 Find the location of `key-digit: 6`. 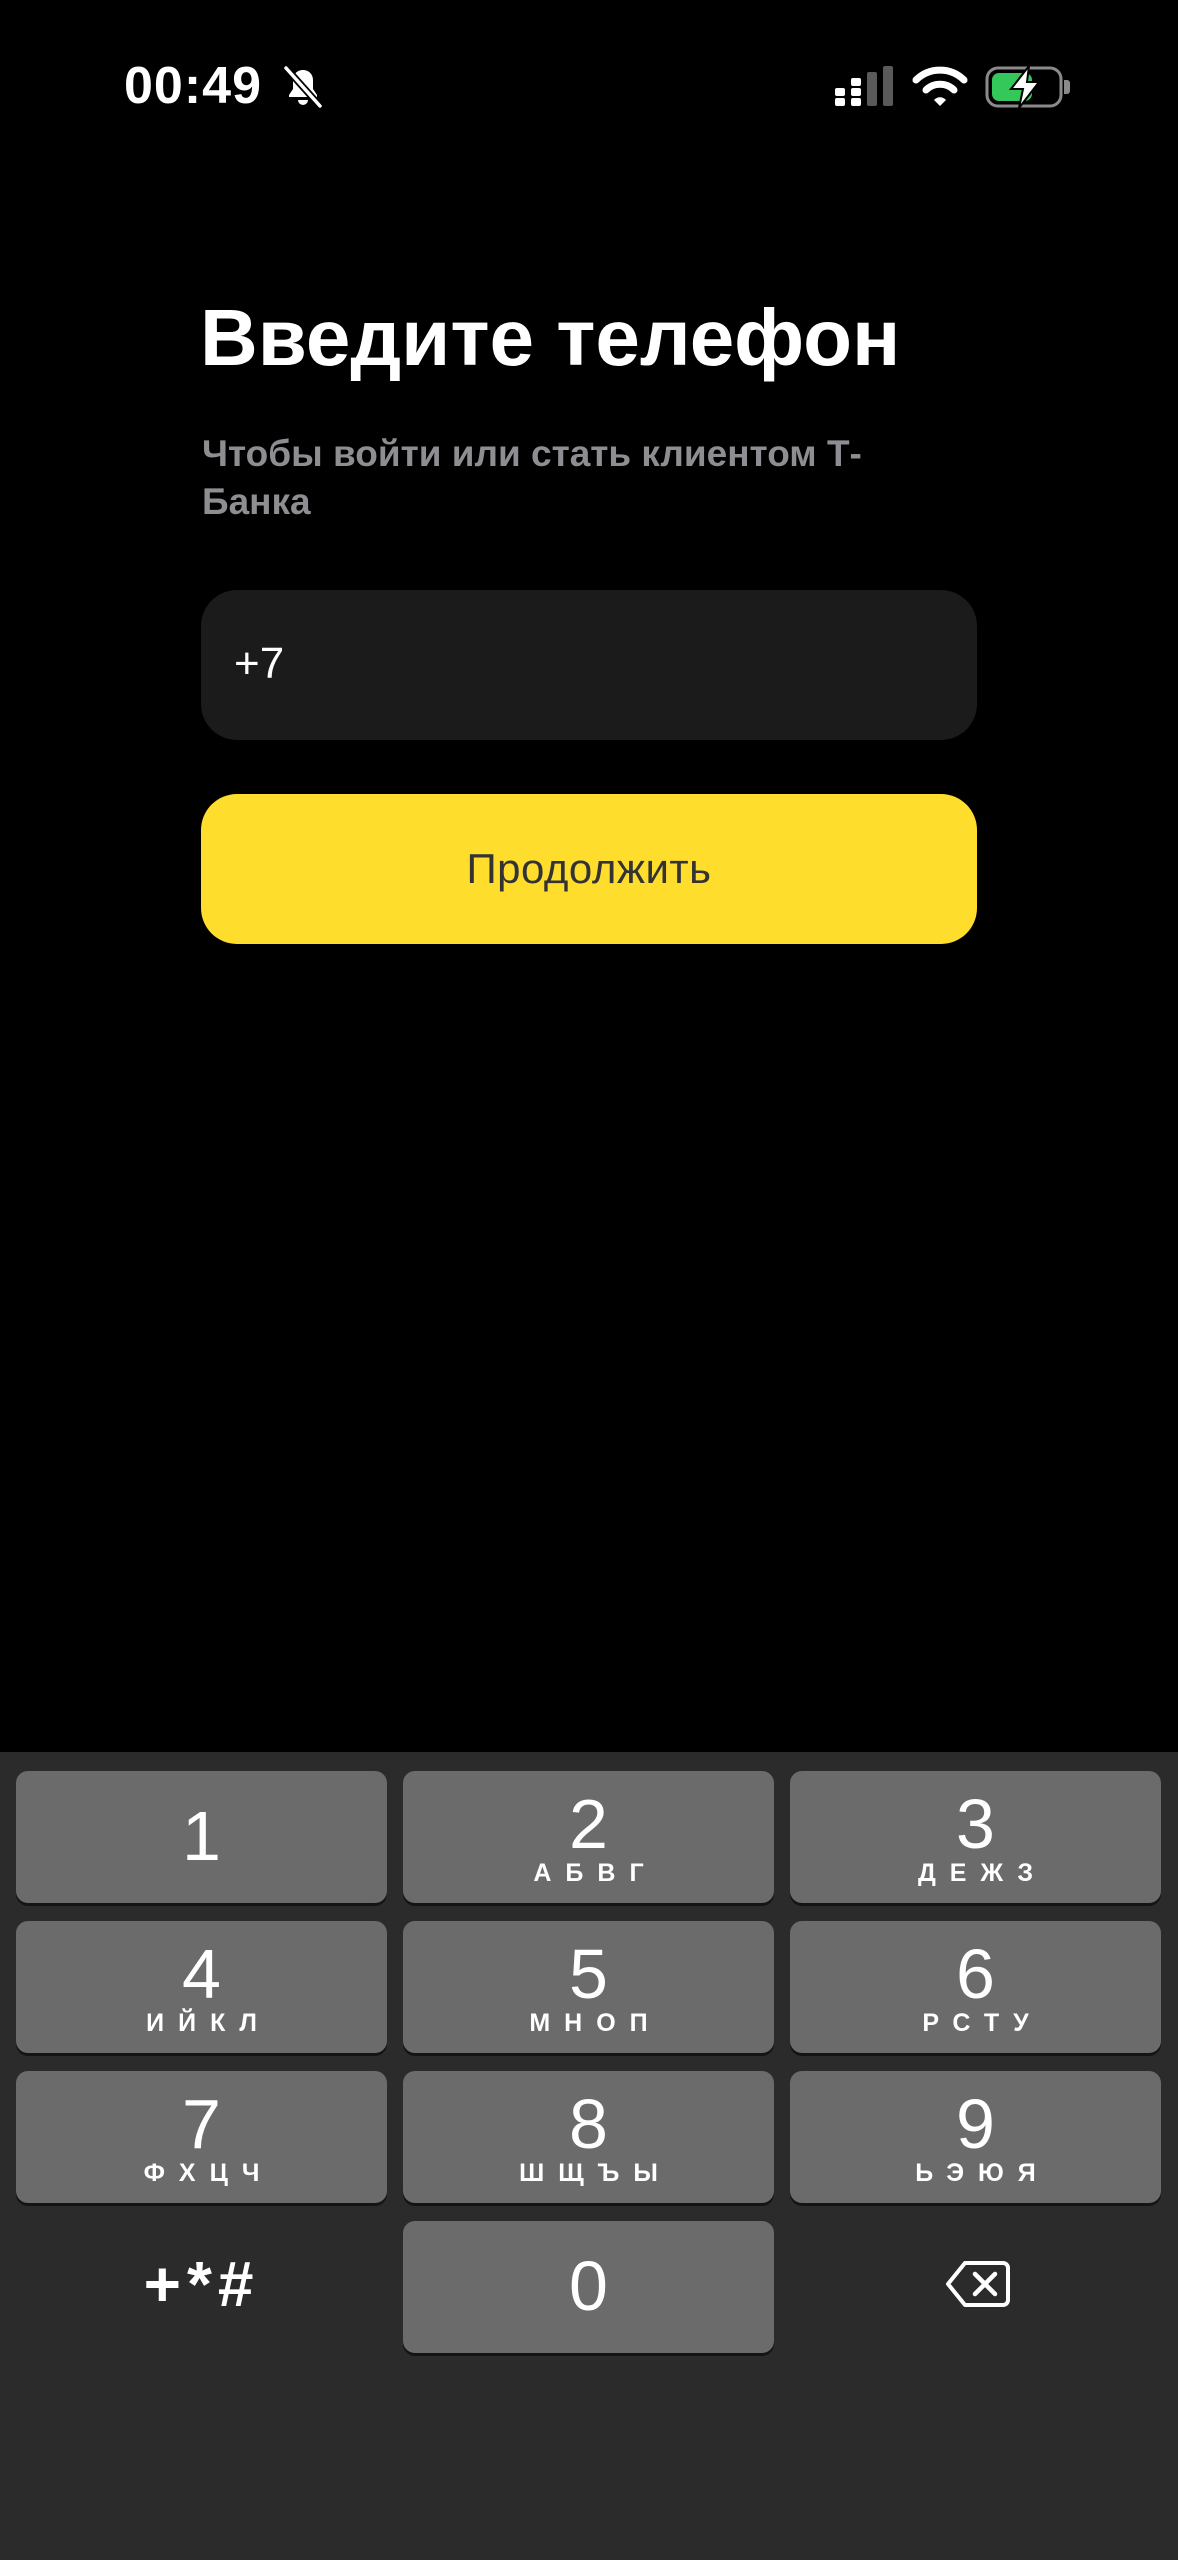

key-digit: 6 is located at coordinates (975, 1974).